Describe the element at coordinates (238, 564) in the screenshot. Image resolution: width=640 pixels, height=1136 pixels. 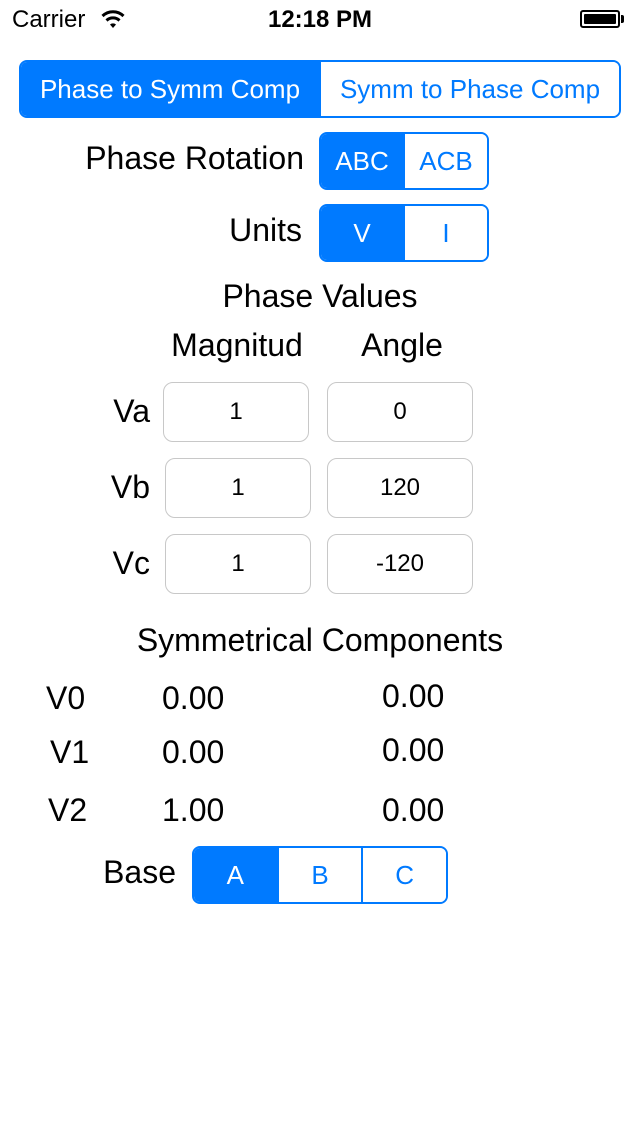
I see `vc-magnitude-field: 1` at that location.